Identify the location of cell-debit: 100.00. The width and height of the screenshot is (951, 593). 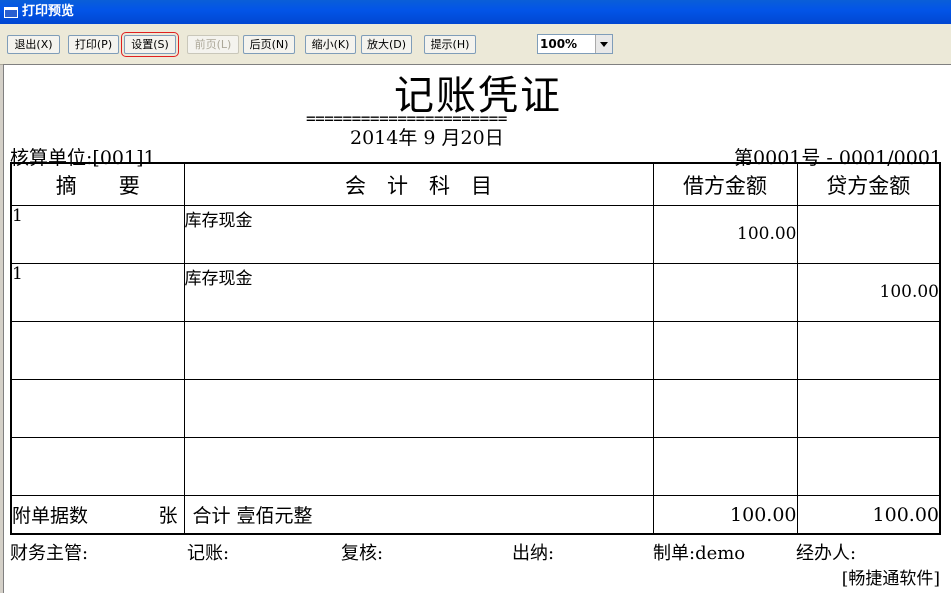
(725, 234).